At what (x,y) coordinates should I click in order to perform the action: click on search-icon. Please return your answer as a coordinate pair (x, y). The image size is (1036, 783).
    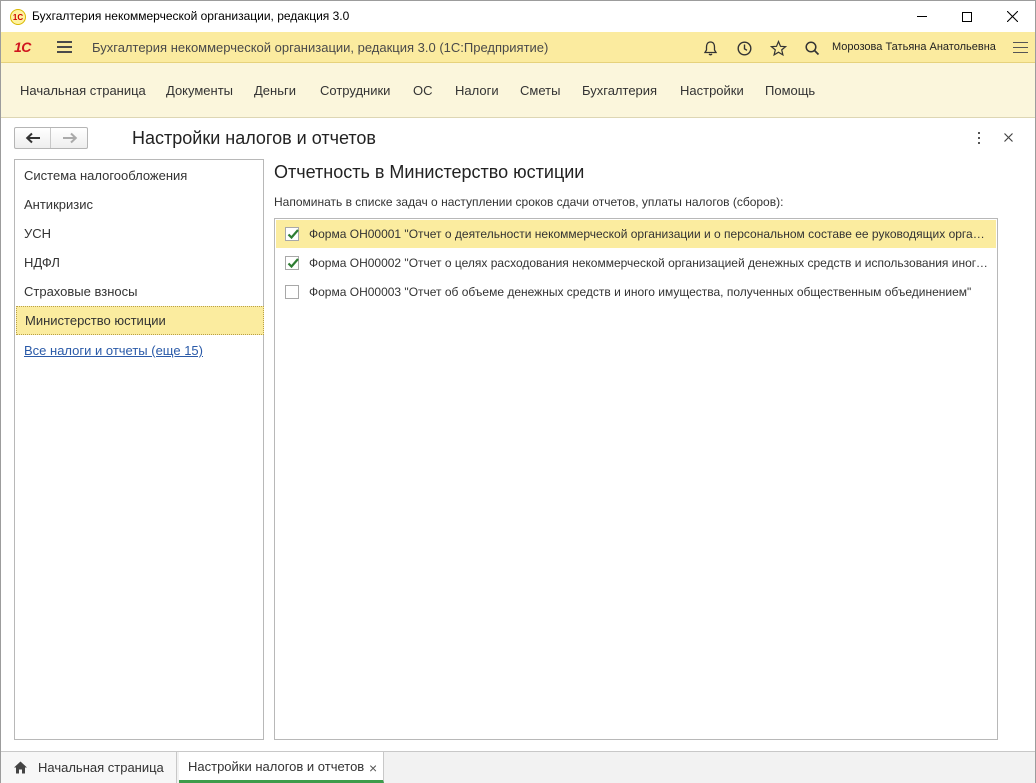
    Looking at the image, I should click on (812, 48).